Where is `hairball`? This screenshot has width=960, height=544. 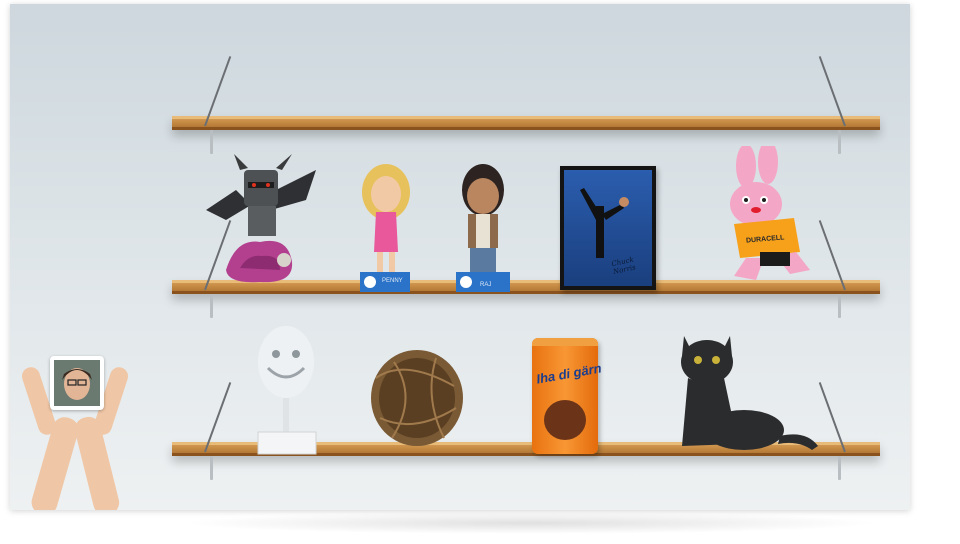 hairball is located at coordinates (417, 395).